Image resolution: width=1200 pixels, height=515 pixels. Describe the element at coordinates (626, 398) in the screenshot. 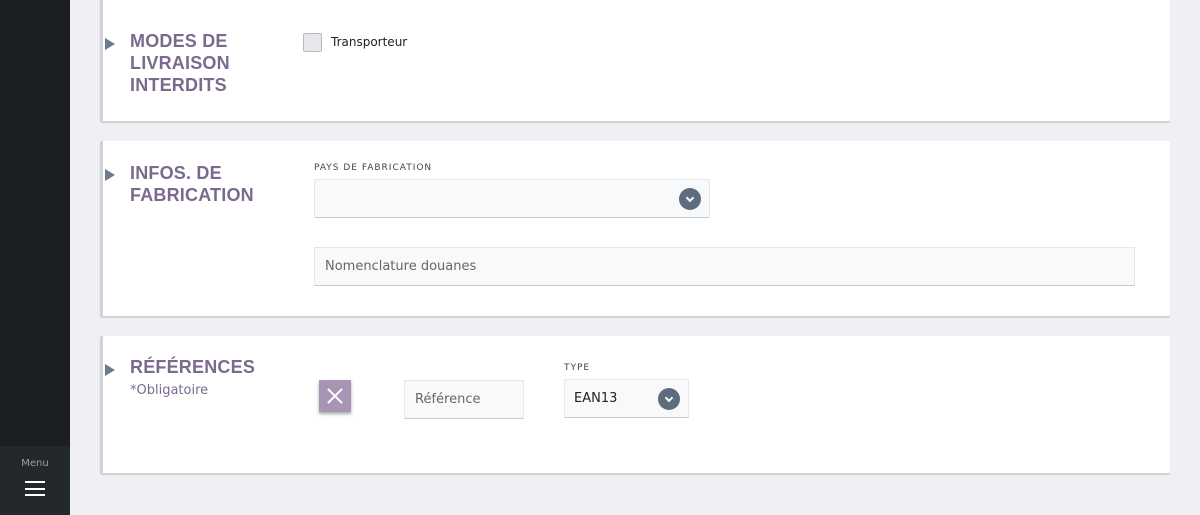

I see `reference-type-select: EAN13` at that location.